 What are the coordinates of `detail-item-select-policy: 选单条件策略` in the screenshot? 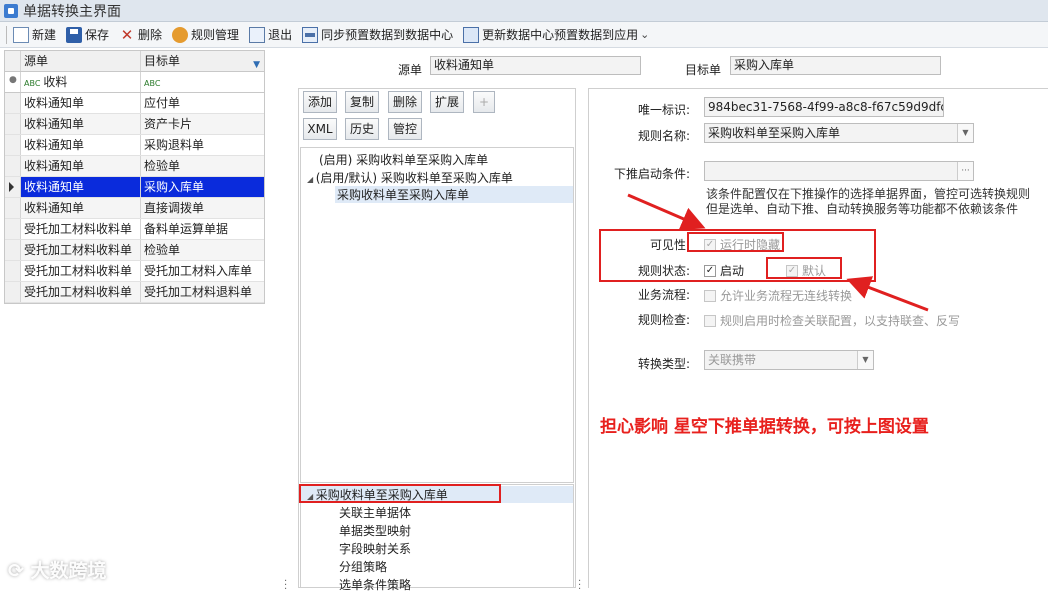 It's located at (375, 584).